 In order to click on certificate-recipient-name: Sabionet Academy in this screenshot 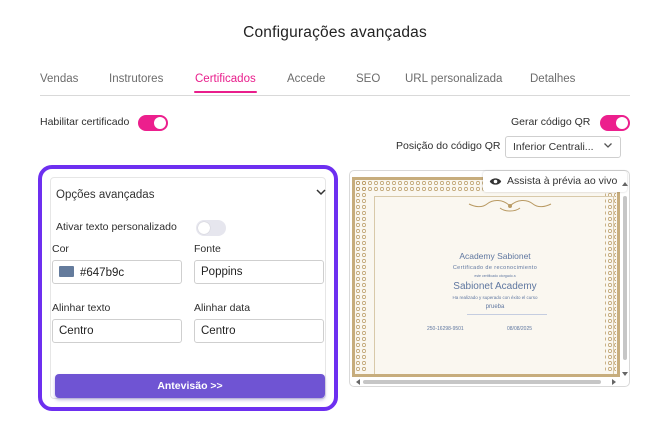, I will do `click(495, 286)`.